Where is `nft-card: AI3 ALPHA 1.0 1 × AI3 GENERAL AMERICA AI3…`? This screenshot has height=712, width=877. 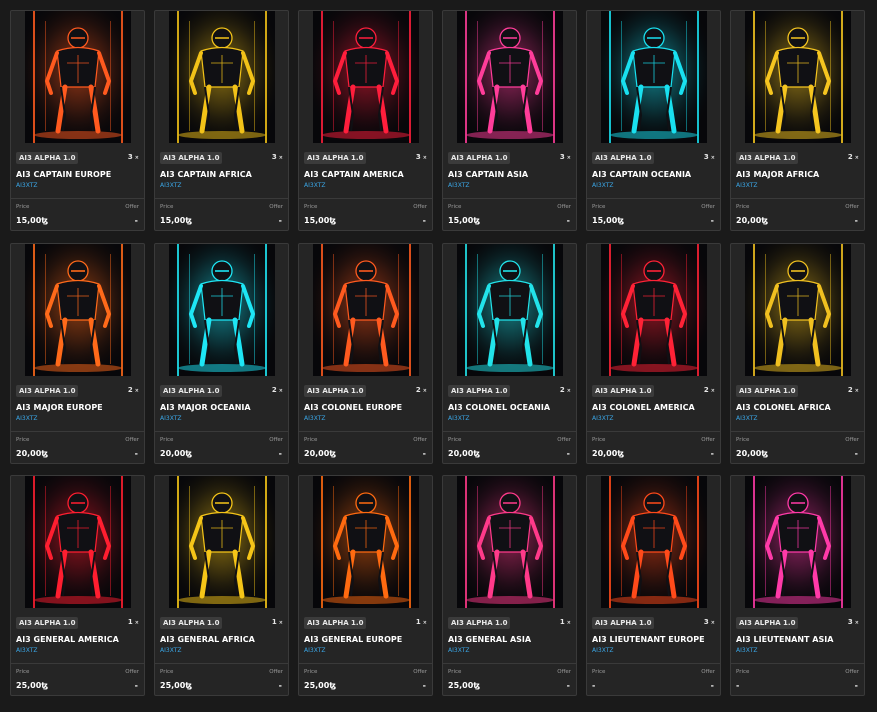 nft-card: AI3 ALPHA 1.0 1 × AI3 GENERAL AMERICA AI3… is located at coordinates (77, 585).